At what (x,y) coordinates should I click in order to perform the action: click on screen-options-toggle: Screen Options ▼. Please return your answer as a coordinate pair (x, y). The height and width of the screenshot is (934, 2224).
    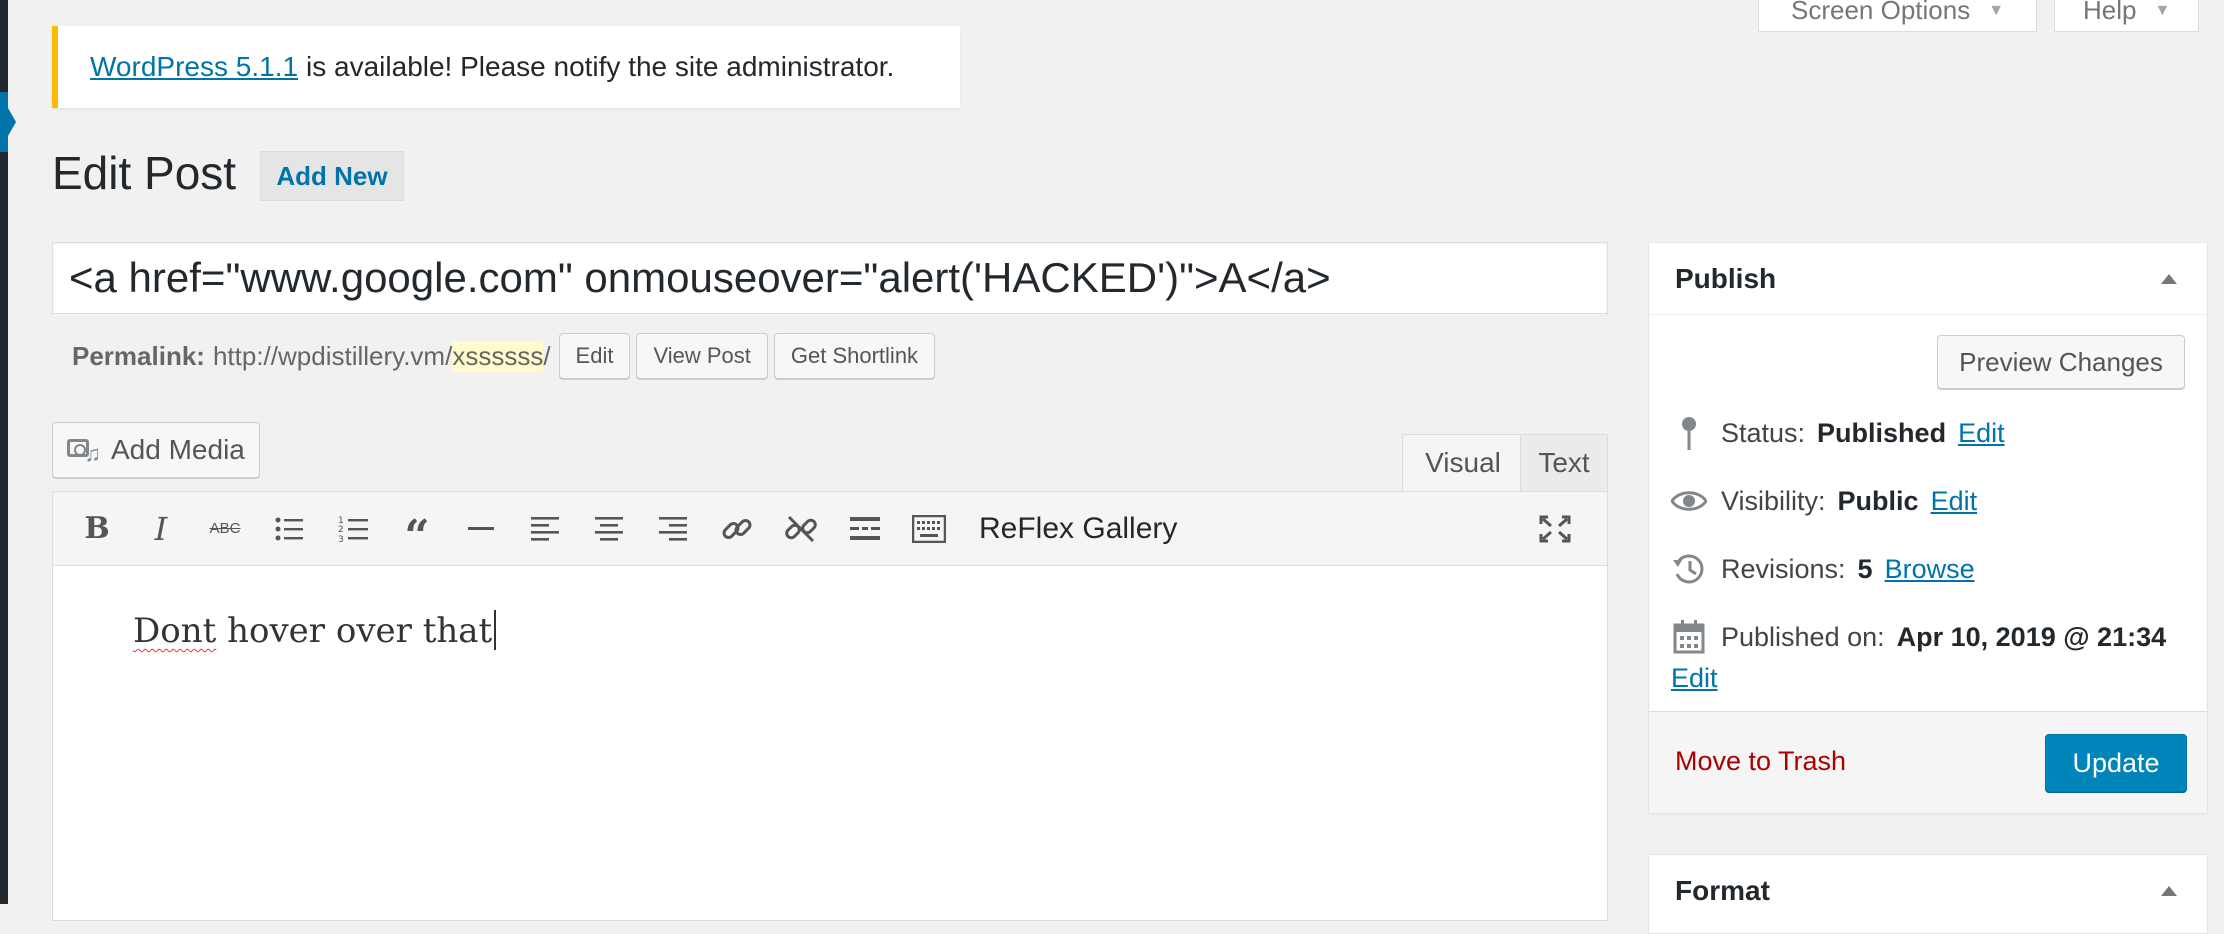
    Looking at the image, I should click on (1898, 16).